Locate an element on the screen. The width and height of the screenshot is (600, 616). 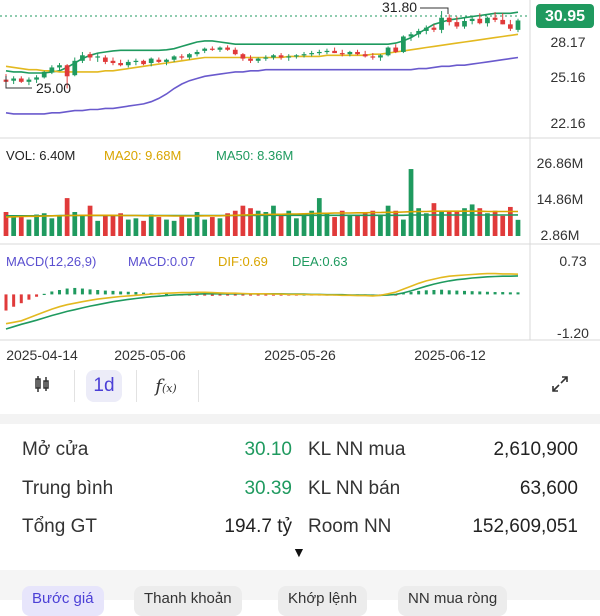
tab-price-step: Bước giá is located at coordinates (63, 601).